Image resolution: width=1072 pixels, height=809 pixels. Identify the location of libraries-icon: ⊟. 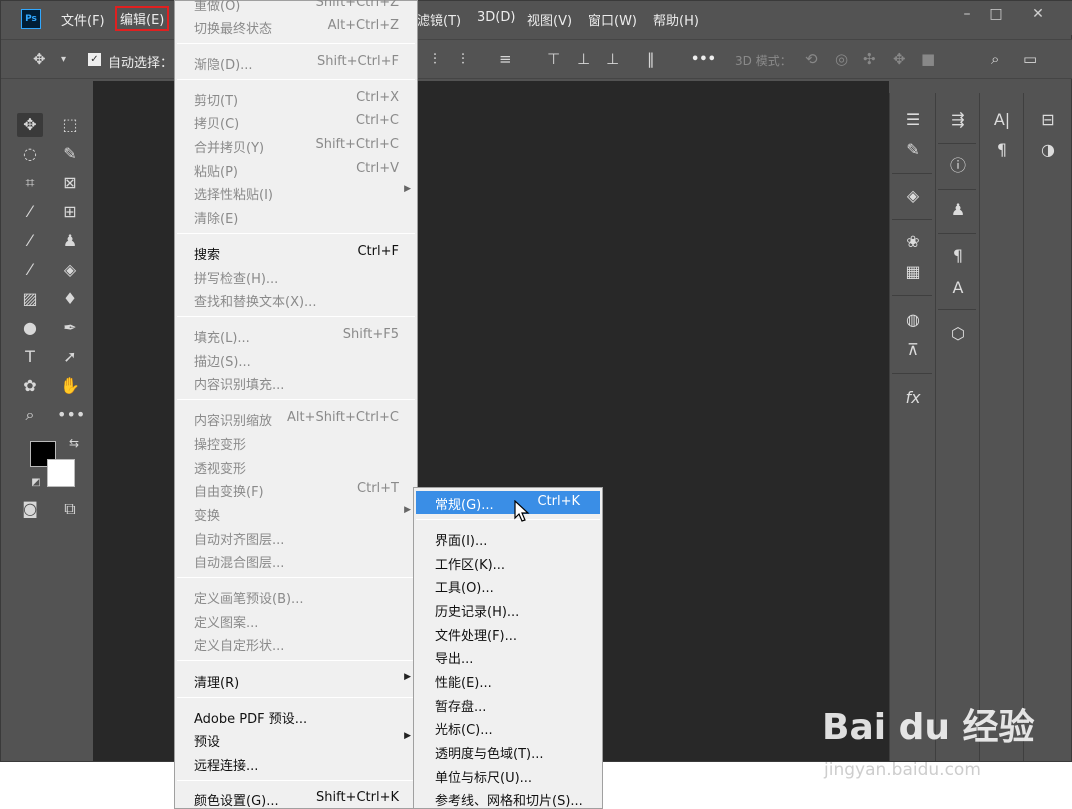
(1048, 120).